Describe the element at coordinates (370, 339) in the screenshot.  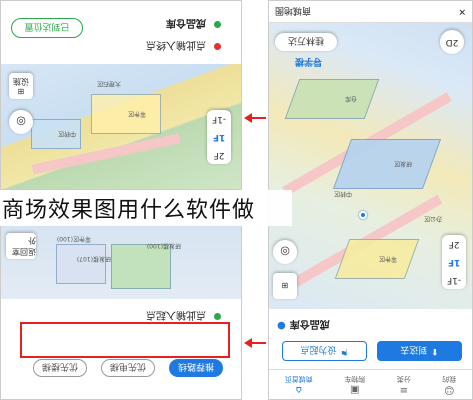
I see `place-sheet: ⬆ 到这去 ⚑ 设为起点 成品仓库 ●` at that location.